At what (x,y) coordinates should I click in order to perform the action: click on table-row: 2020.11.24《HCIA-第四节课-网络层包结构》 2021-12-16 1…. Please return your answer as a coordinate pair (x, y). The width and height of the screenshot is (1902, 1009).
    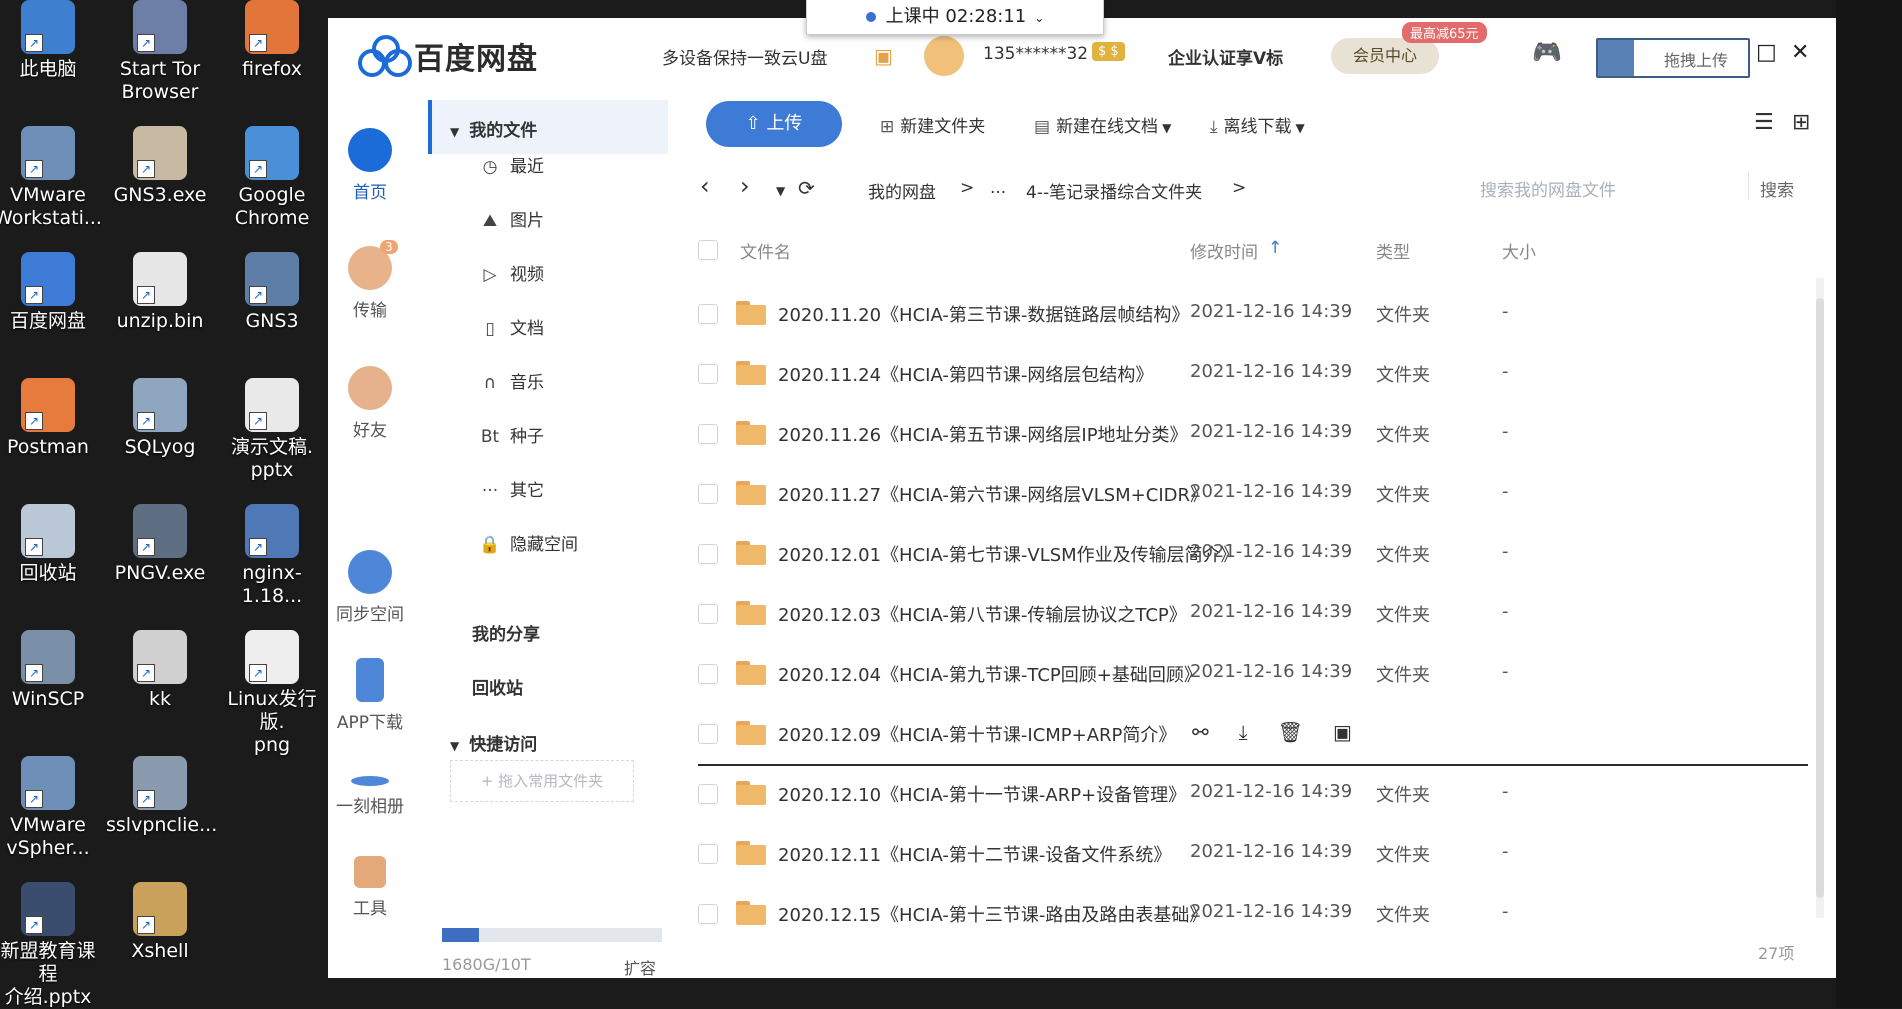
    Looking at the image, I should click on (1253, 374).